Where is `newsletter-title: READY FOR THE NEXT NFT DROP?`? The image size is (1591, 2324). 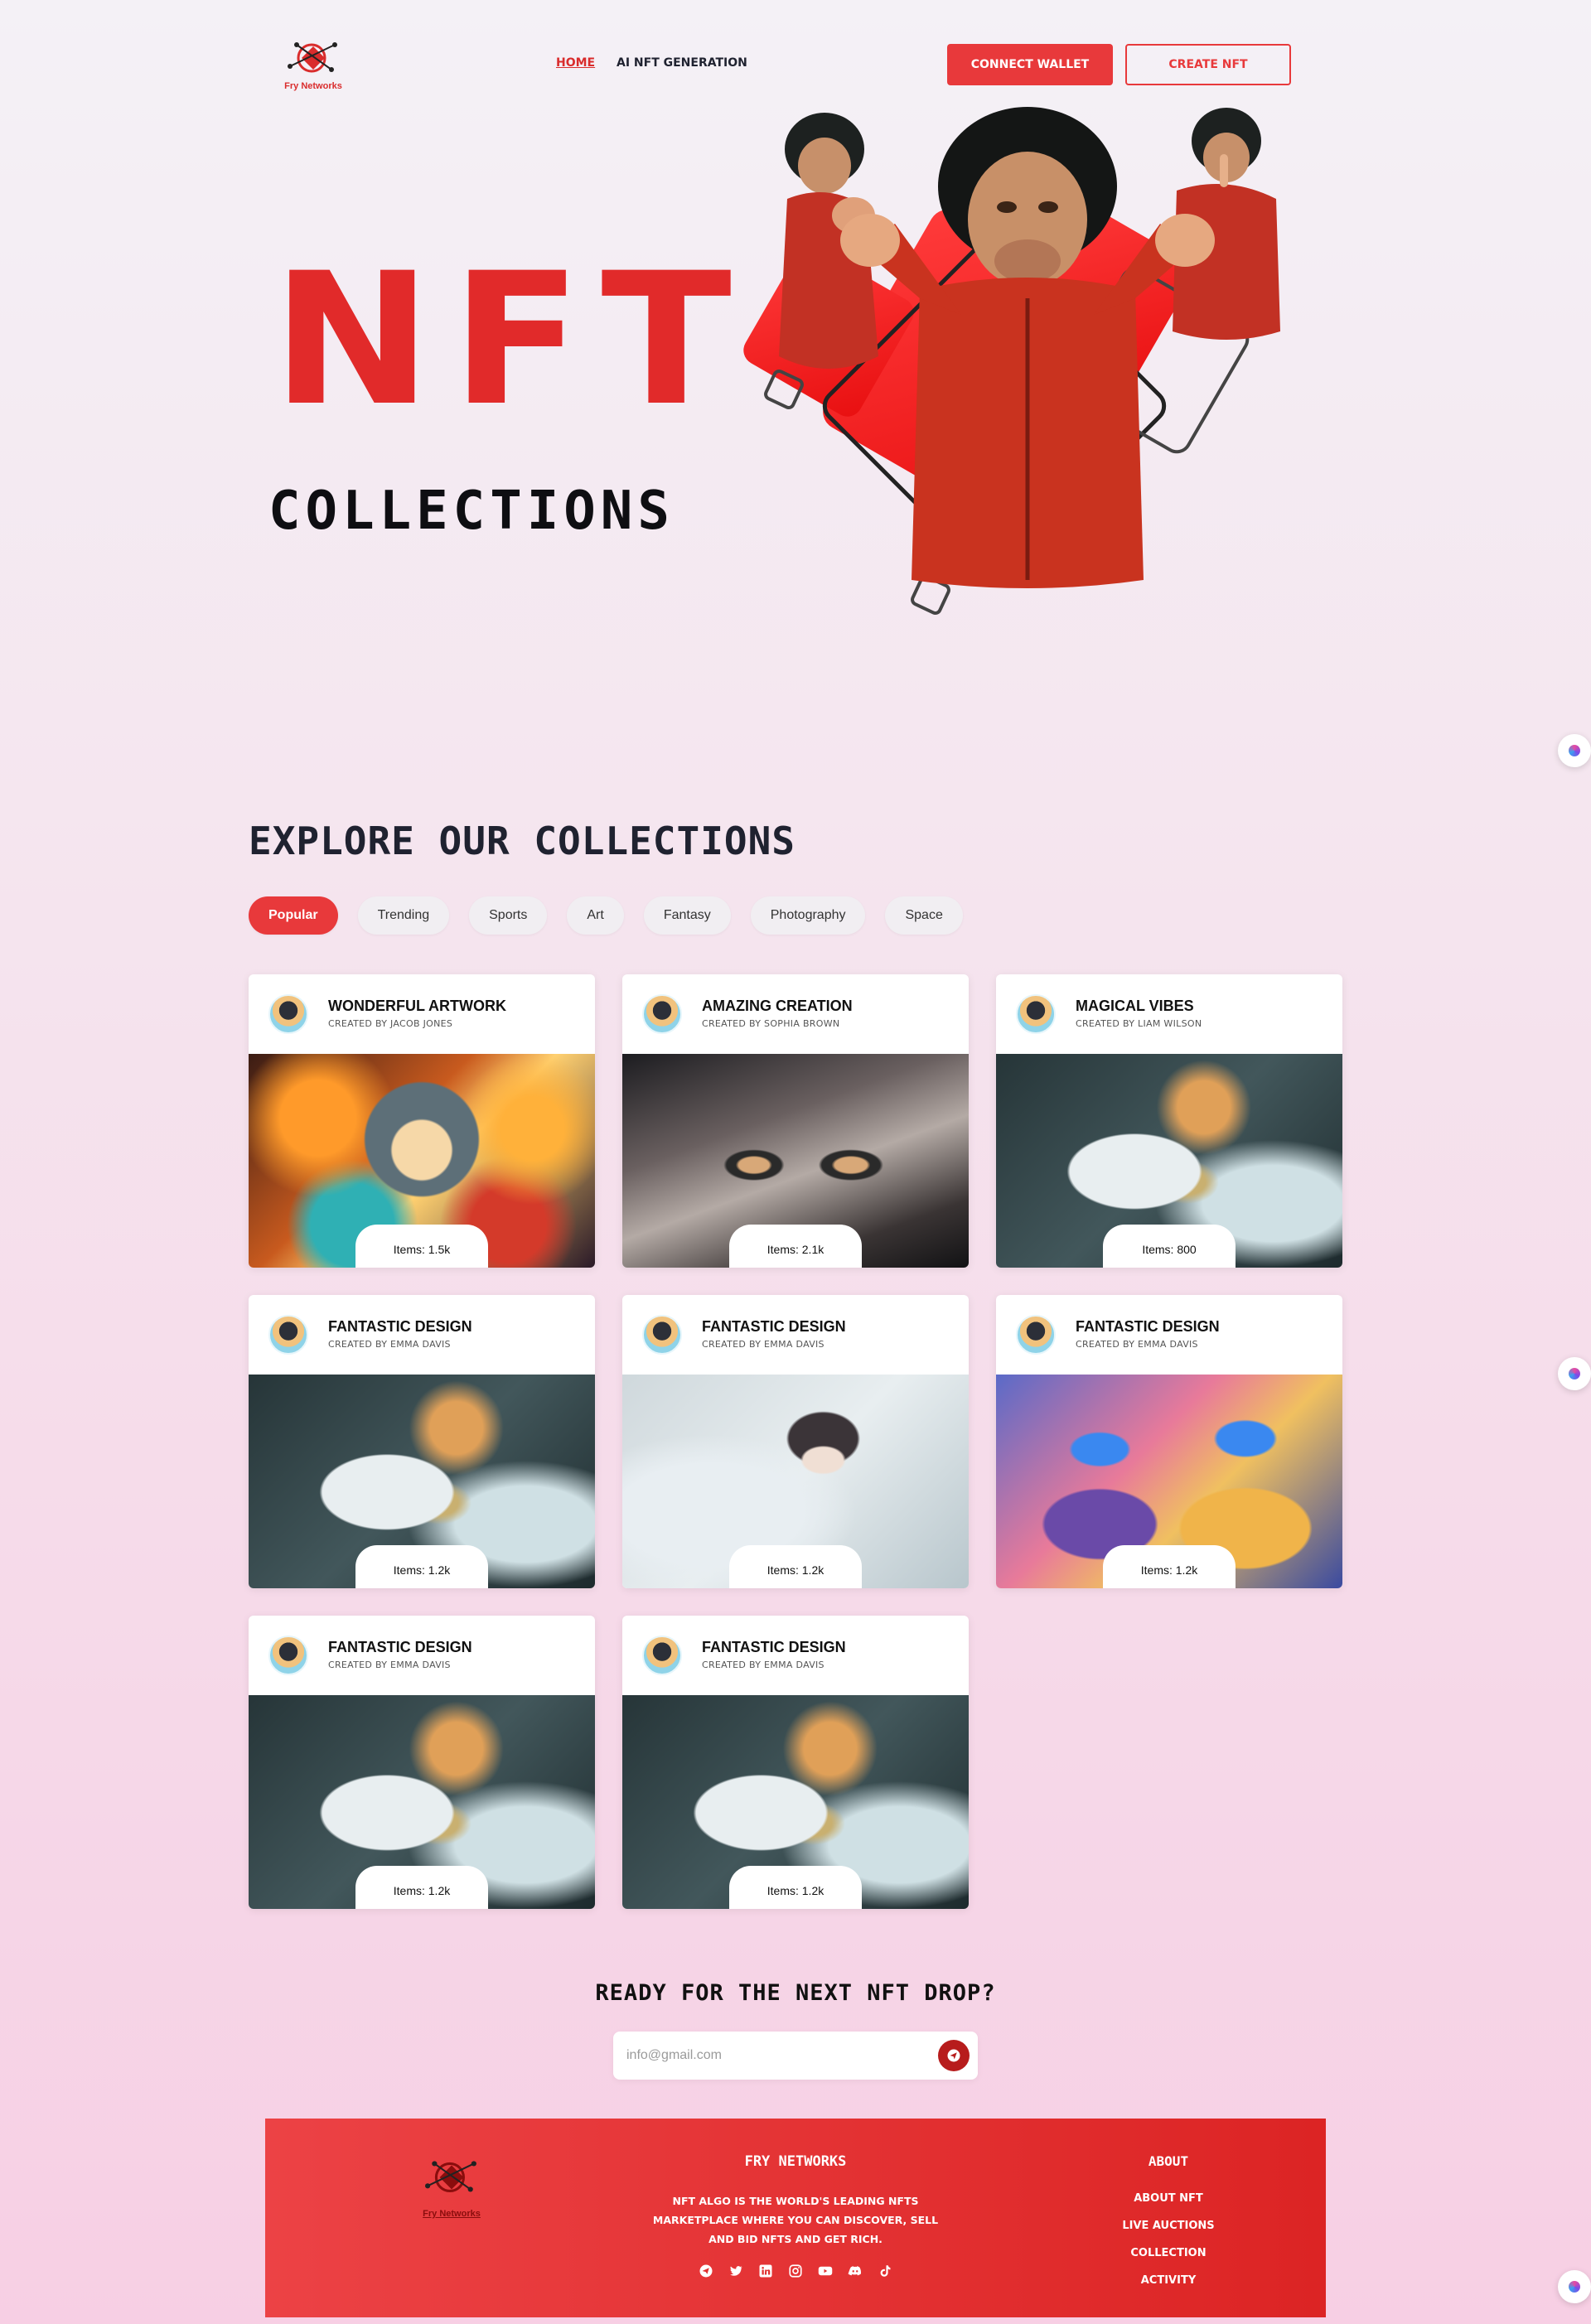 newsletter-title: READY FOR THE NEXT NFT DROP? is located at coordinates (795, 1993).